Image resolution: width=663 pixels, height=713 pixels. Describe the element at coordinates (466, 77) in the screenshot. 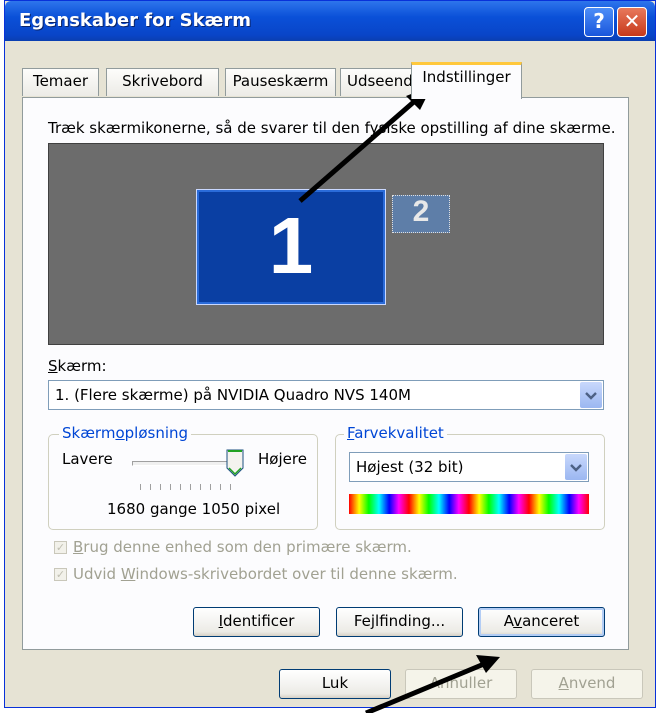

I see `tab-label: Indstillinger` at that location.